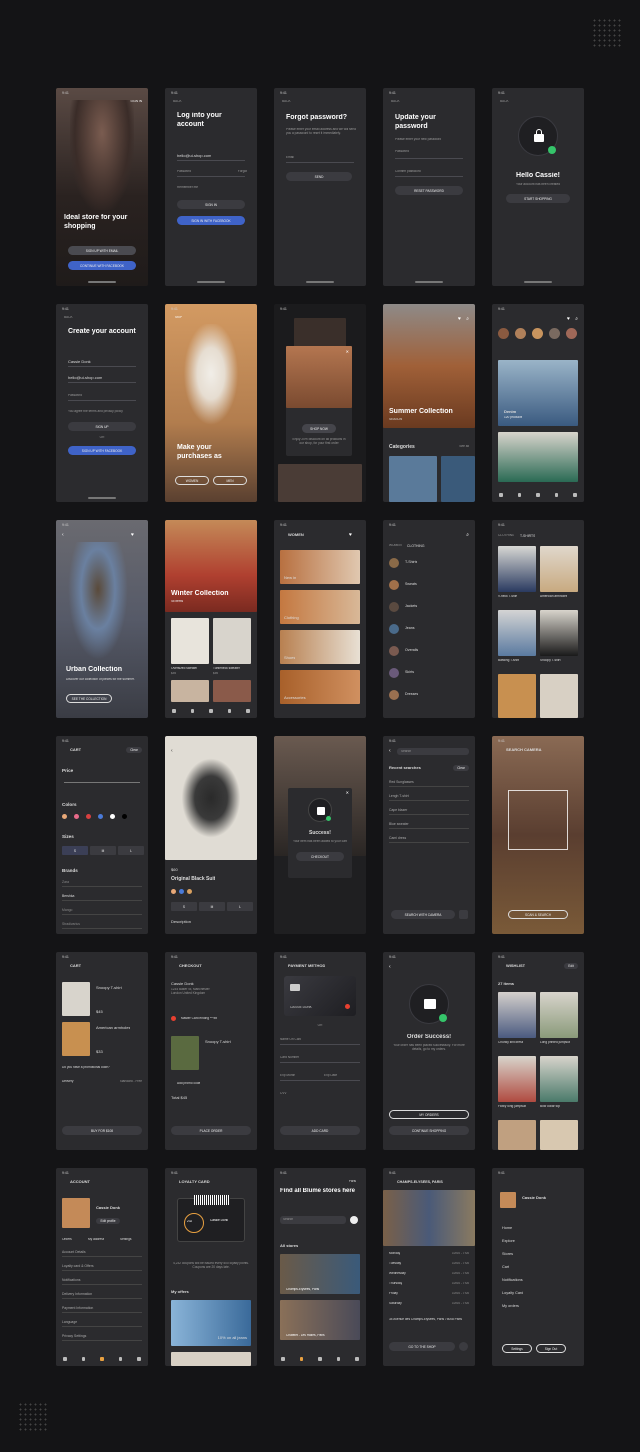 The width and height of the screenshot is (640, 1452). Describe the element at coordinates (320, 996) in the screenshot. I see `credit-card: CASSIE DONK` at that location.